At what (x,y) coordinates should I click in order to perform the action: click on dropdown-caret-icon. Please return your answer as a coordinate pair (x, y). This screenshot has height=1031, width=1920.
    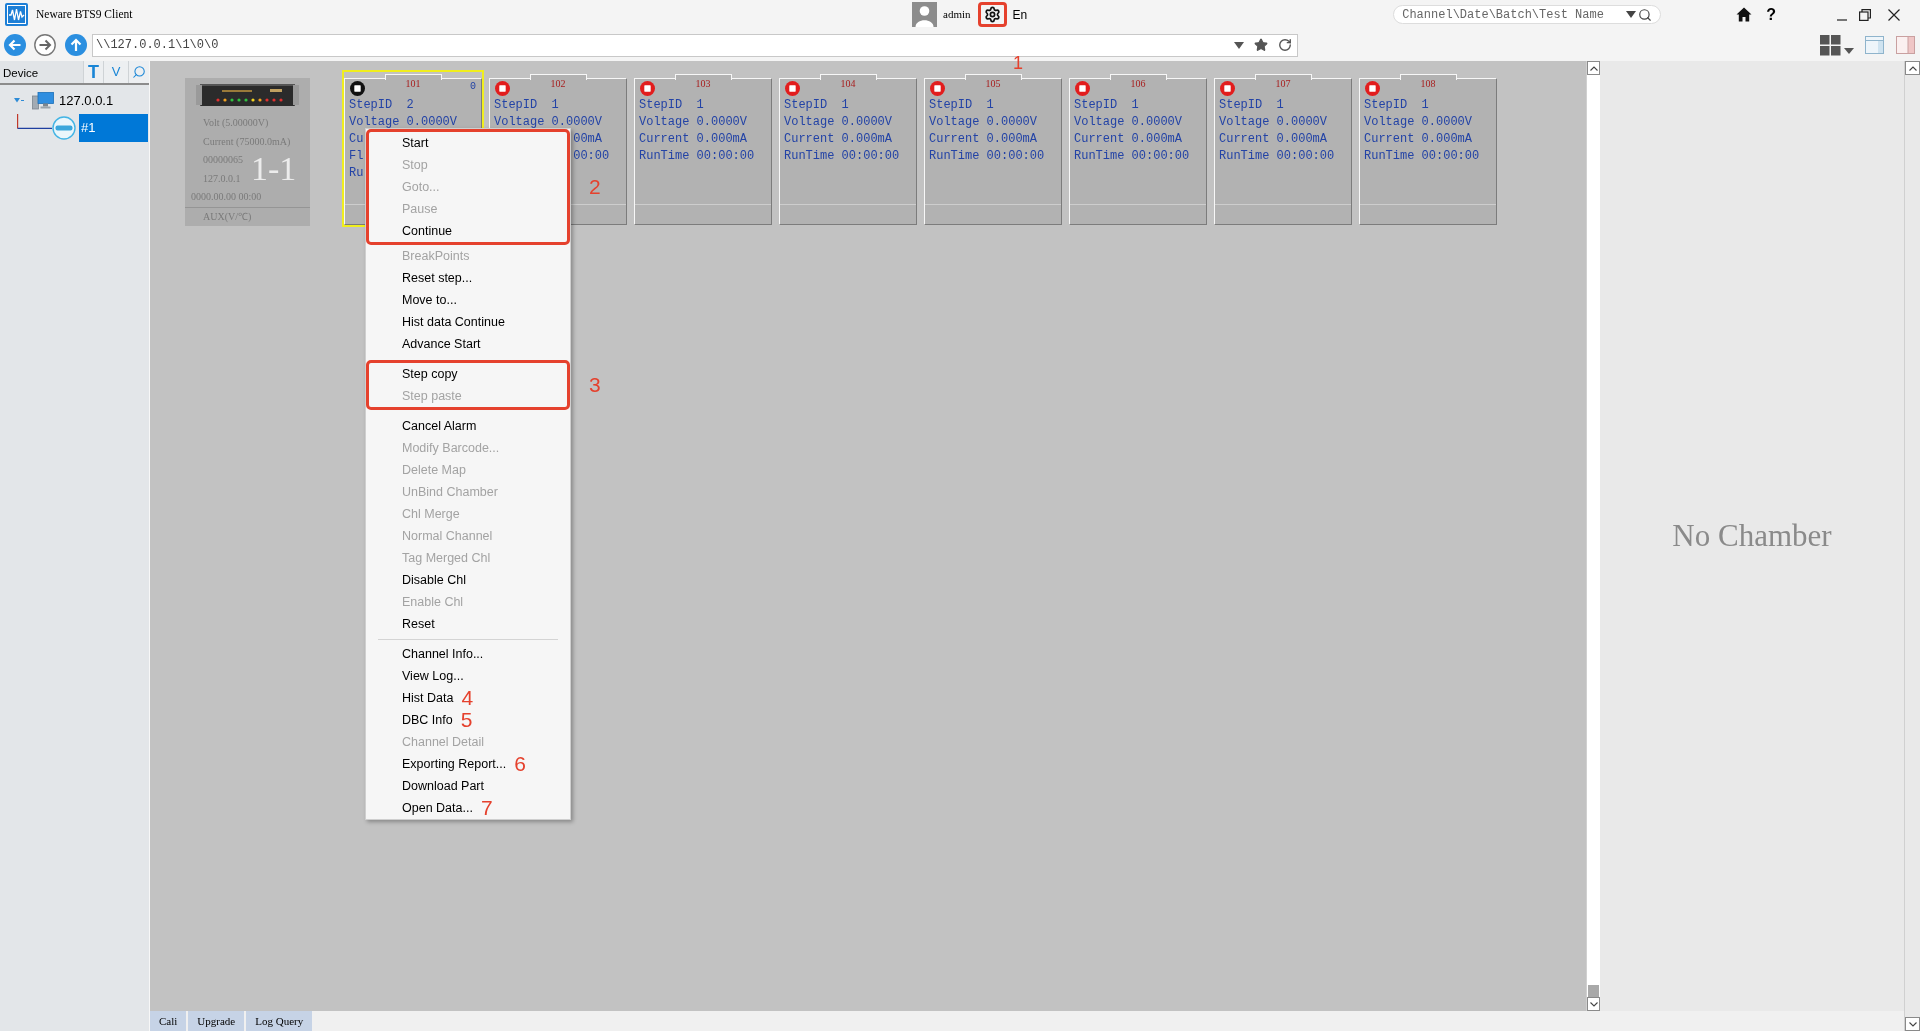
    Looking at the image, I should click on (1631, 14).